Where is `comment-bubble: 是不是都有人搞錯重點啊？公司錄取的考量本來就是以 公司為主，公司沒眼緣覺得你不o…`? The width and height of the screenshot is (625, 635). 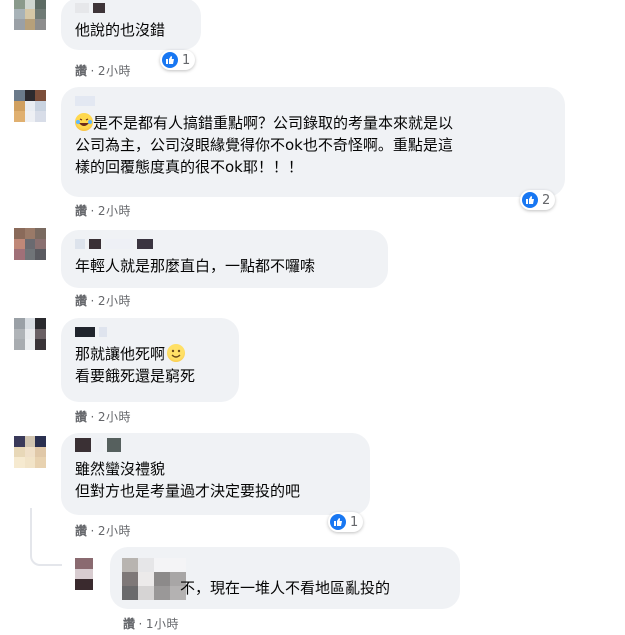
comment-bubble: 是不是都有人搞錯重點啊？公司錄取的考量本來就是以 公司為主，公司沒眼緣覺得你不o… is located at coordinates (313, 142).